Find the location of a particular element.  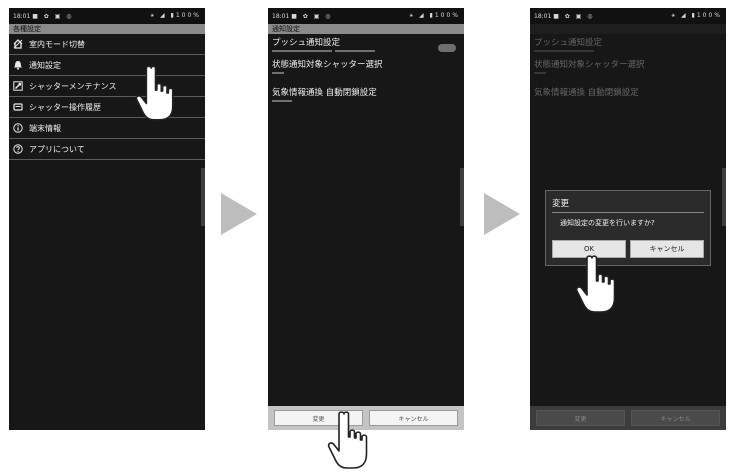

menu-item-label: 通知設定 is located at coordinates (45, 65).